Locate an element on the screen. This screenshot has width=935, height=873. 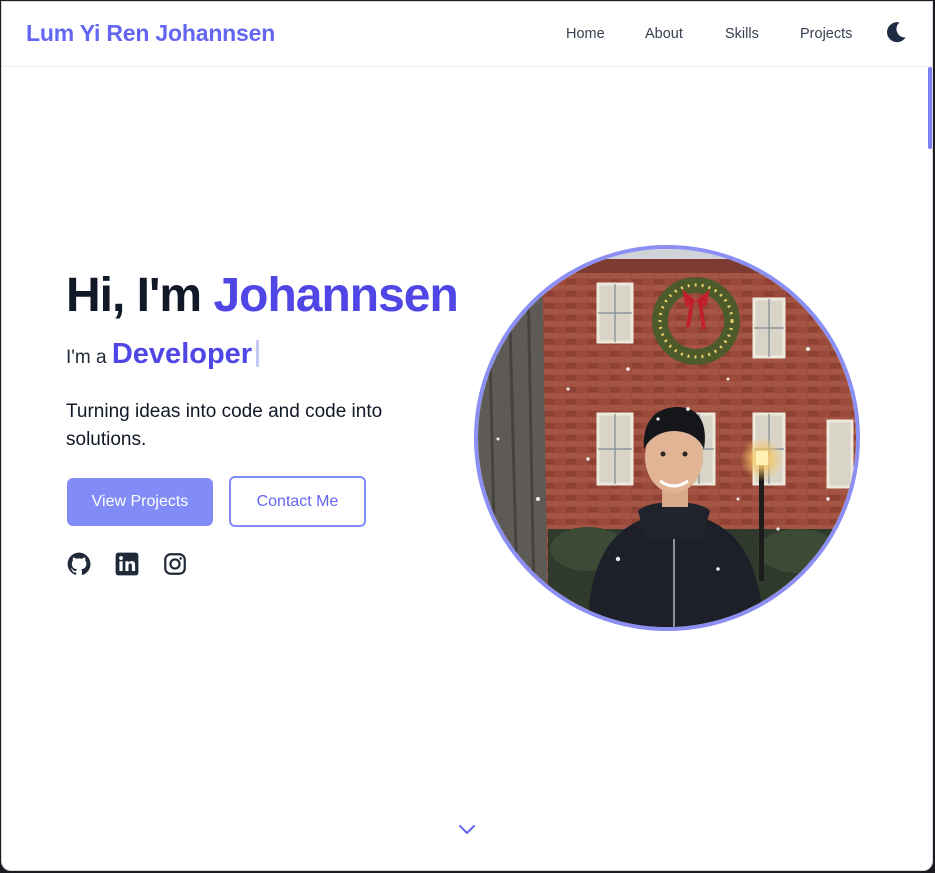
chevron-down-icon is located at coordinates (467, 829).